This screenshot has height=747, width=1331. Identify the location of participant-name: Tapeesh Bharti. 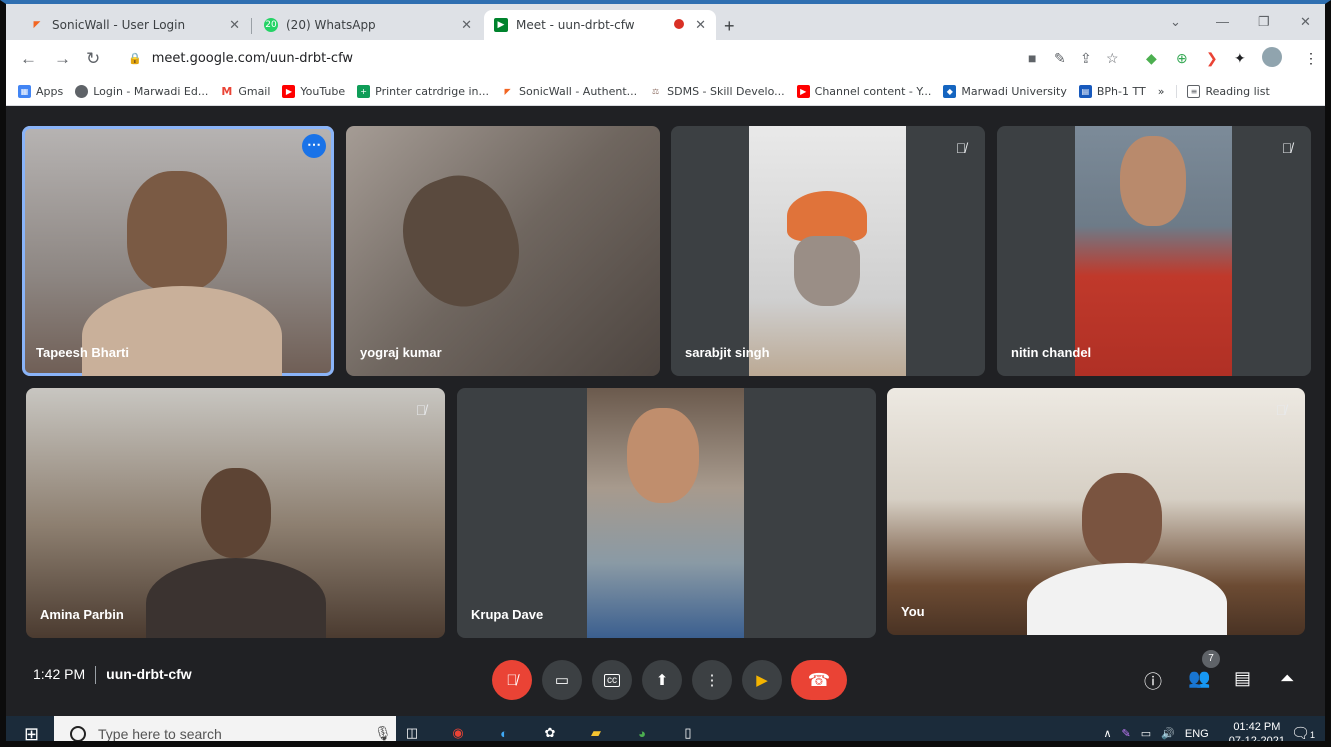
(82, 352).